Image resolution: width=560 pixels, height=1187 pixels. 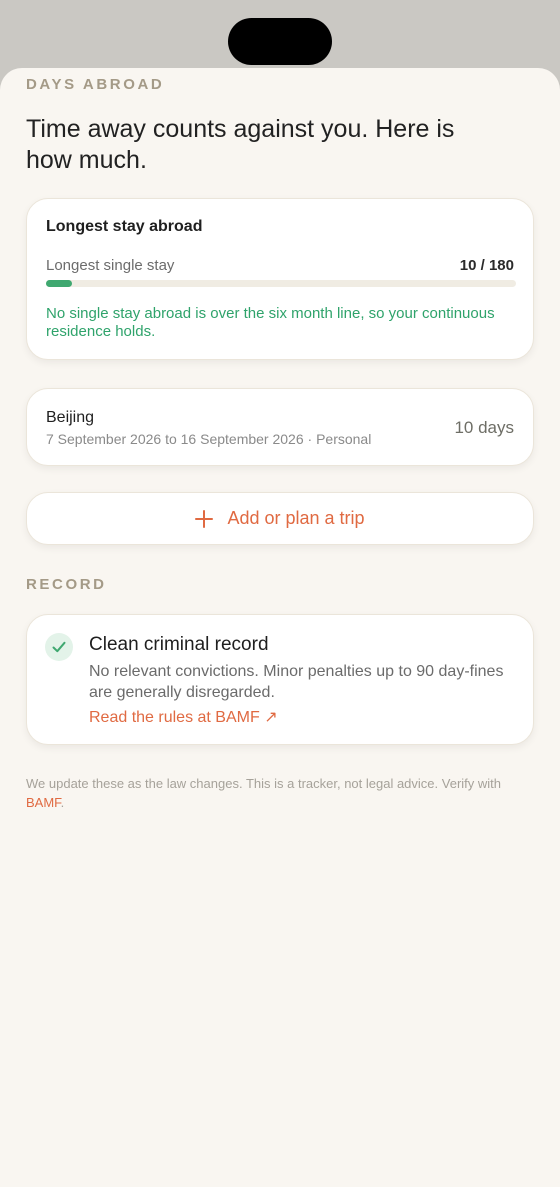 What do you see at coordinates (486, 265) in the screenshot?
I see `longest-stay-metric-value: 10 / 180` at bounding box center [486, 265].